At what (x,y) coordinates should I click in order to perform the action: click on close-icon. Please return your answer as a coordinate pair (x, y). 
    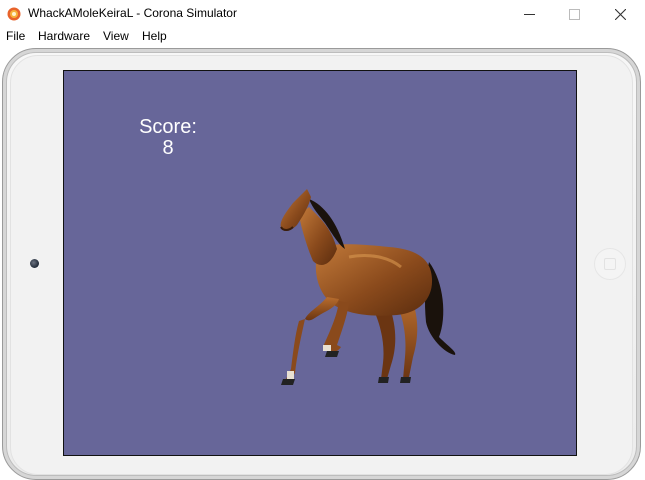
    Looking at the image, I should click on (620, 14).